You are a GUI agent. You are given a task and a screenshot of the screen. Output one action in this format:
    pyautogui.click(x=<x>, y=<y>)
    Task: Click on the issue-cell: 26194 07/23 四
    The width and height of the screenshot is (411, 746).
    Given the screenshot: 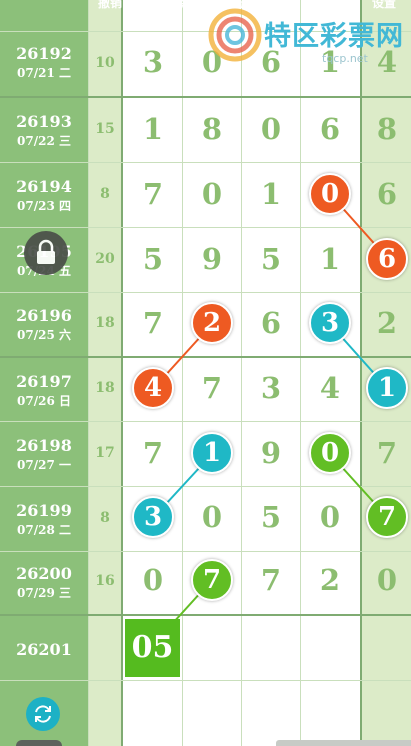 What is the action you would take?
    pyautogui.click(x=44, y=195)
    